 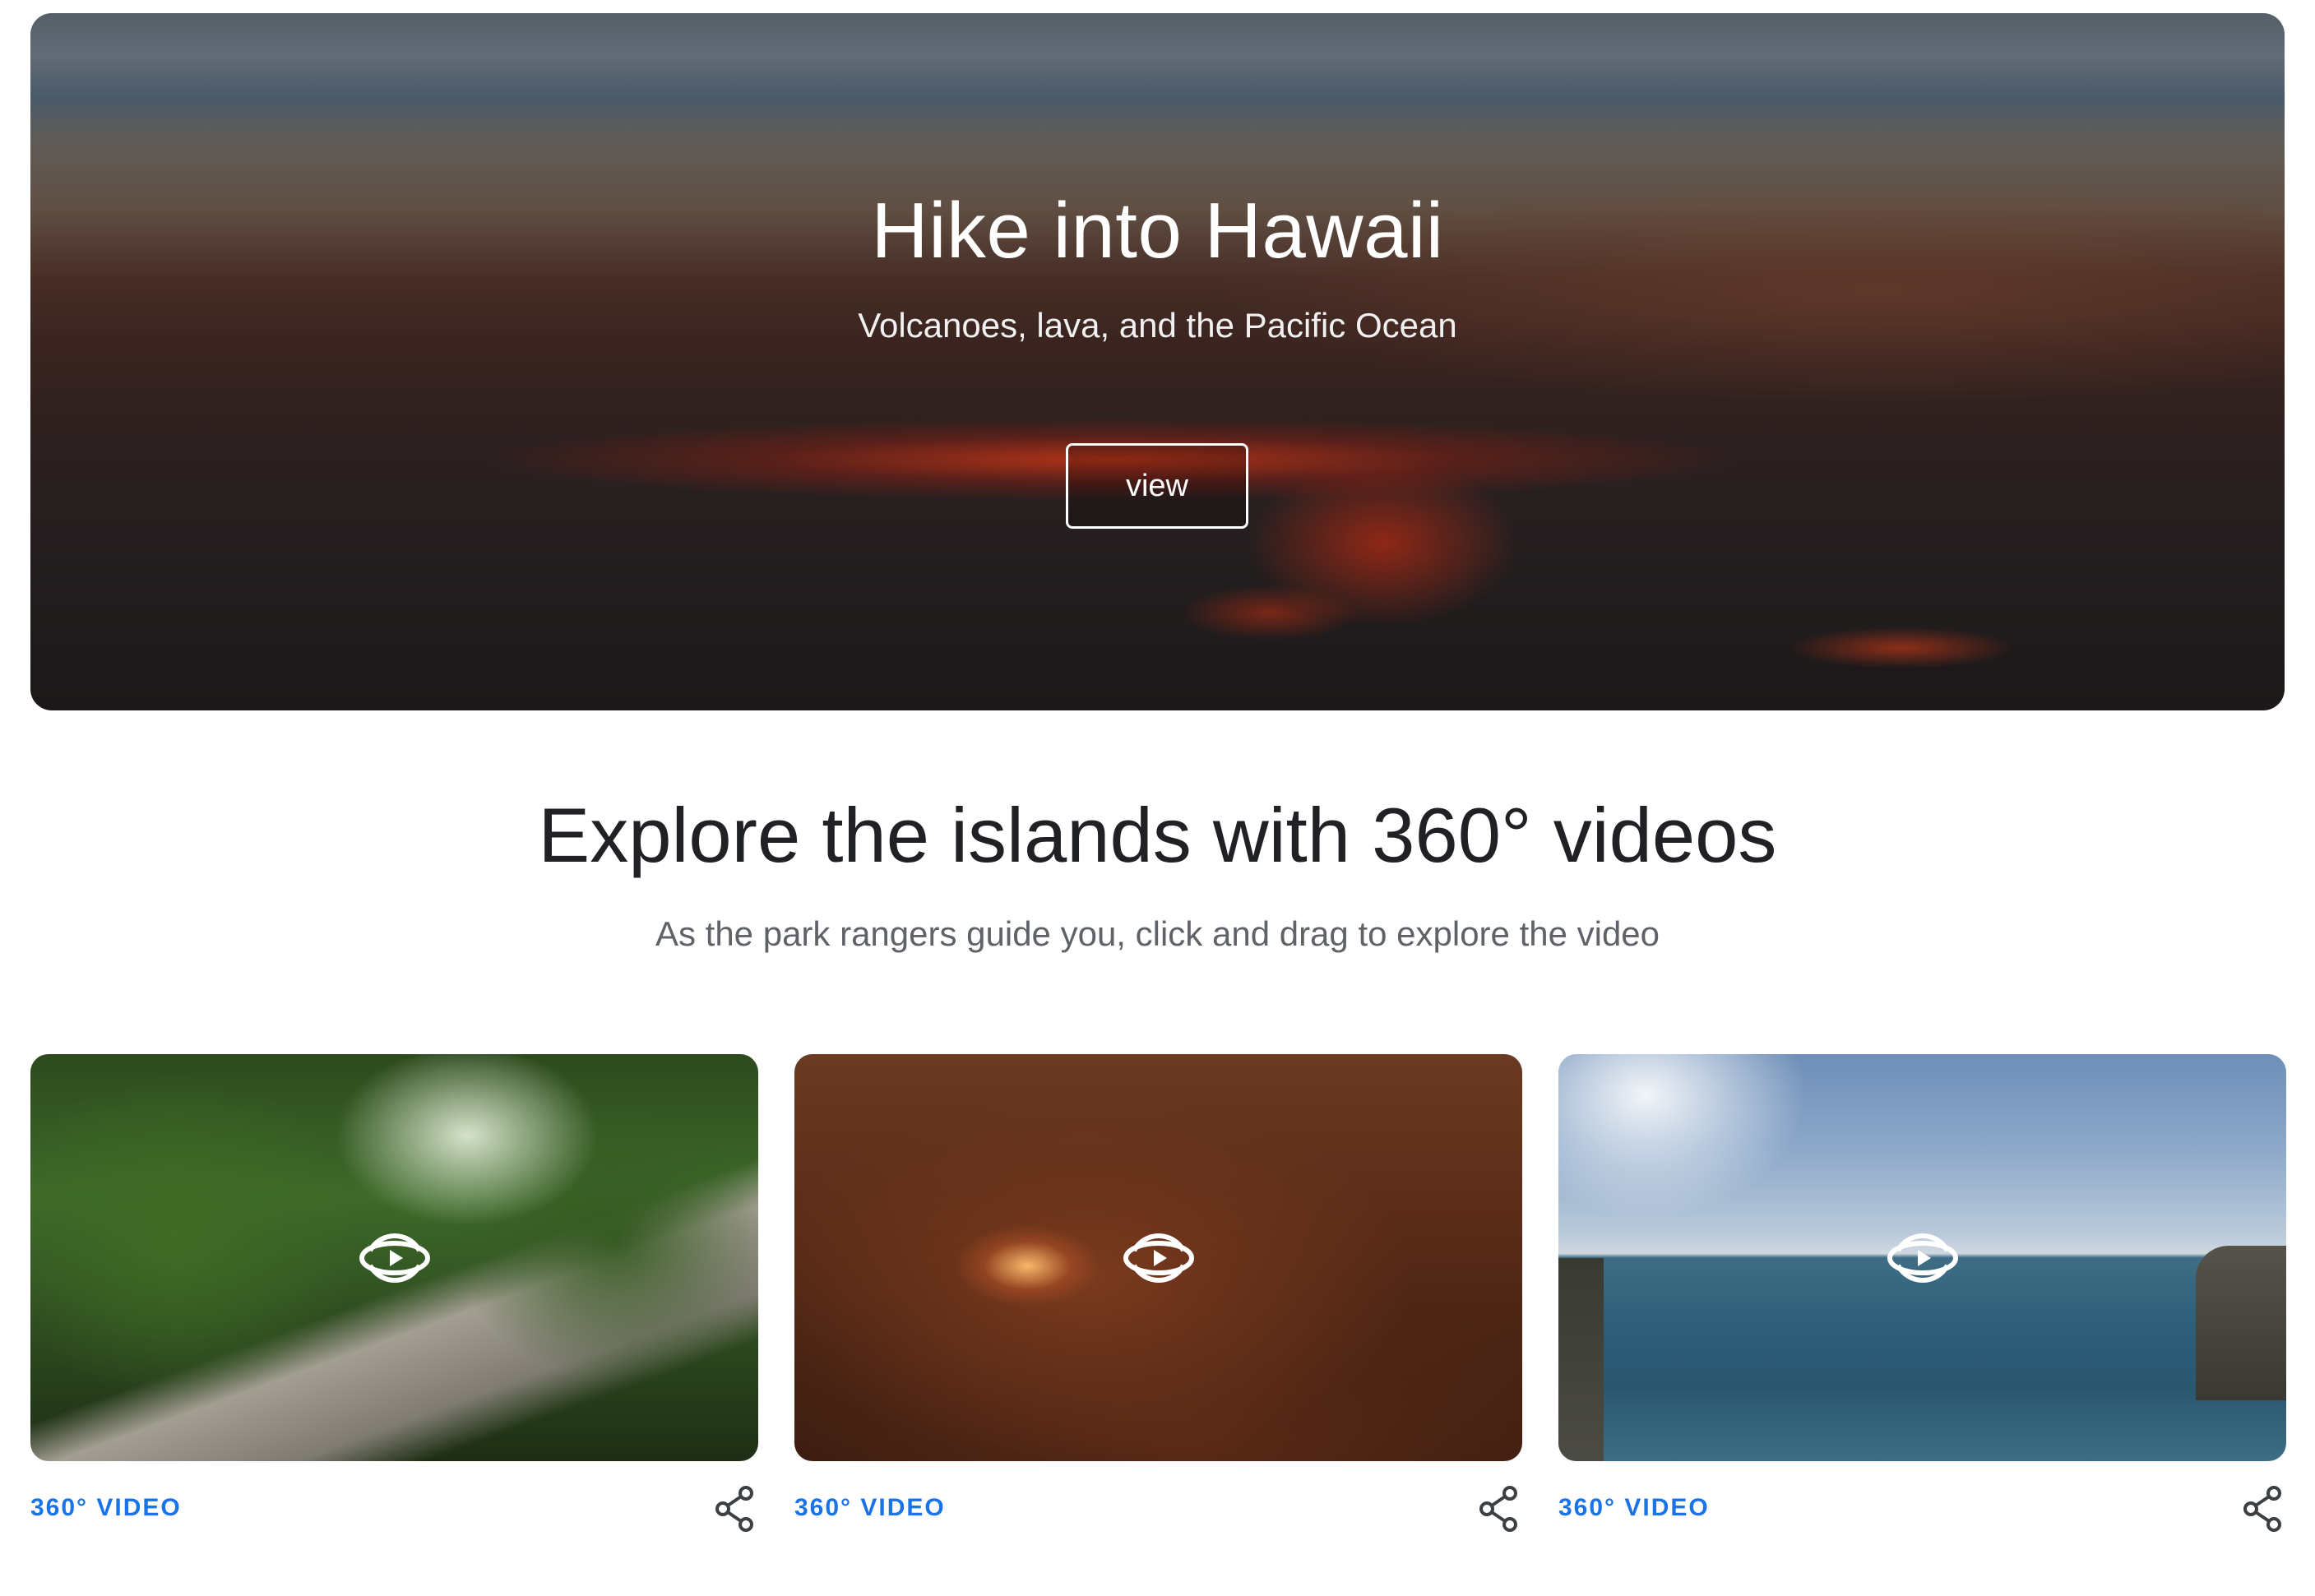 I want to click on hero-title: Hike into Hawaii, so click(x=1157, y=231).